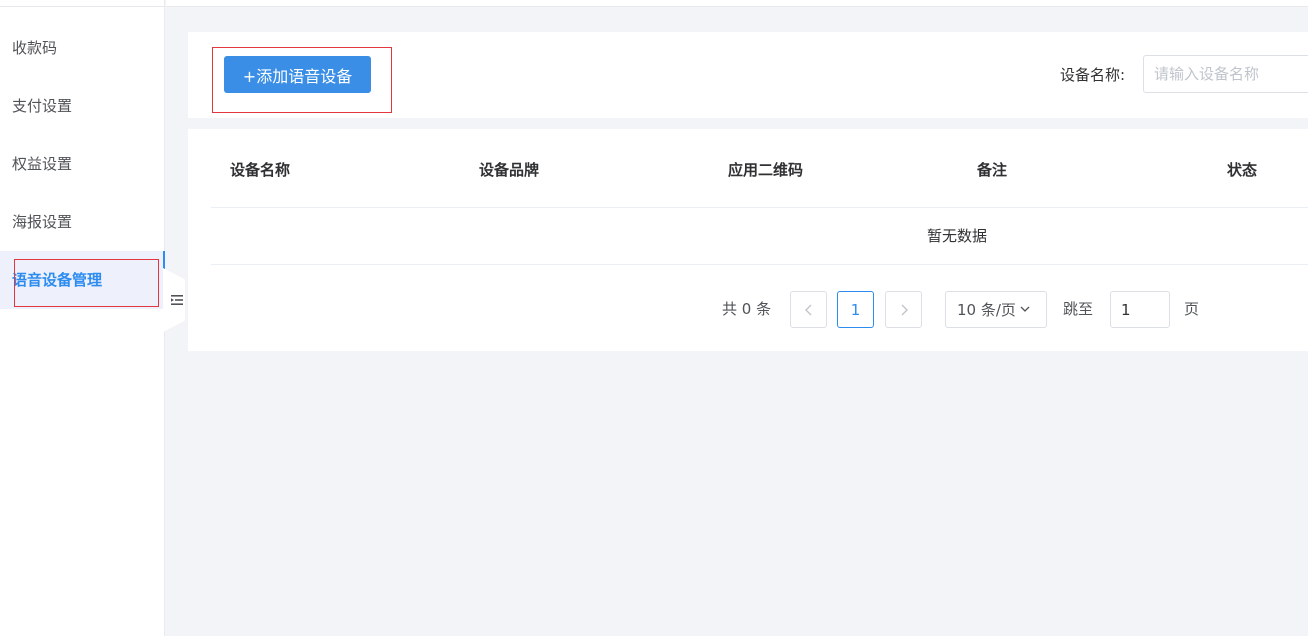 This screenshot has width=1308, height=636. I want to click on sidebar-item-payment-settings: 支付设置, so click(82, 106).